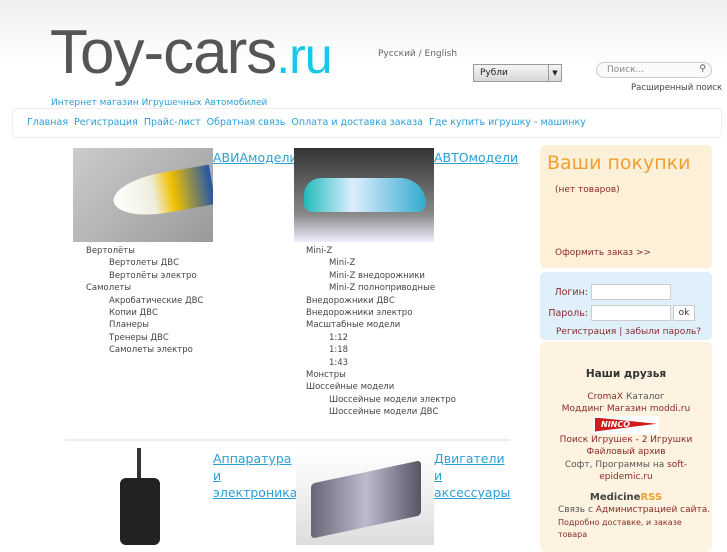 Image resolution: width=727 pixels, height=552 pixels. What do you see at coordinates (575, 510) in the screenshot?
I see `contact-text: Связь с` at bounding box center [575, 510].